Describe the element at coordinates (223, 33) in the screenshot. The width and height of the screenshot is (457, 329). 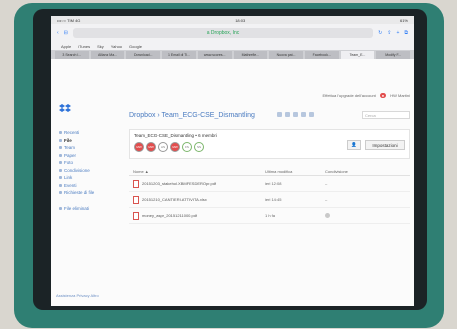
I see `address-bar: a Dropbox, Inc` at that location.